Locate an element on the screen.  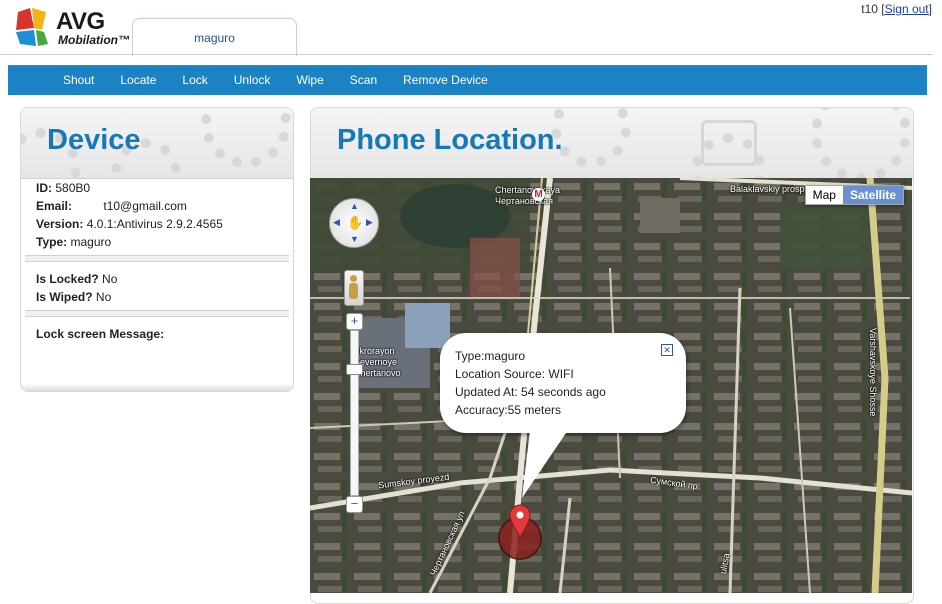
zoom-track is located at coordinates (354, 413).